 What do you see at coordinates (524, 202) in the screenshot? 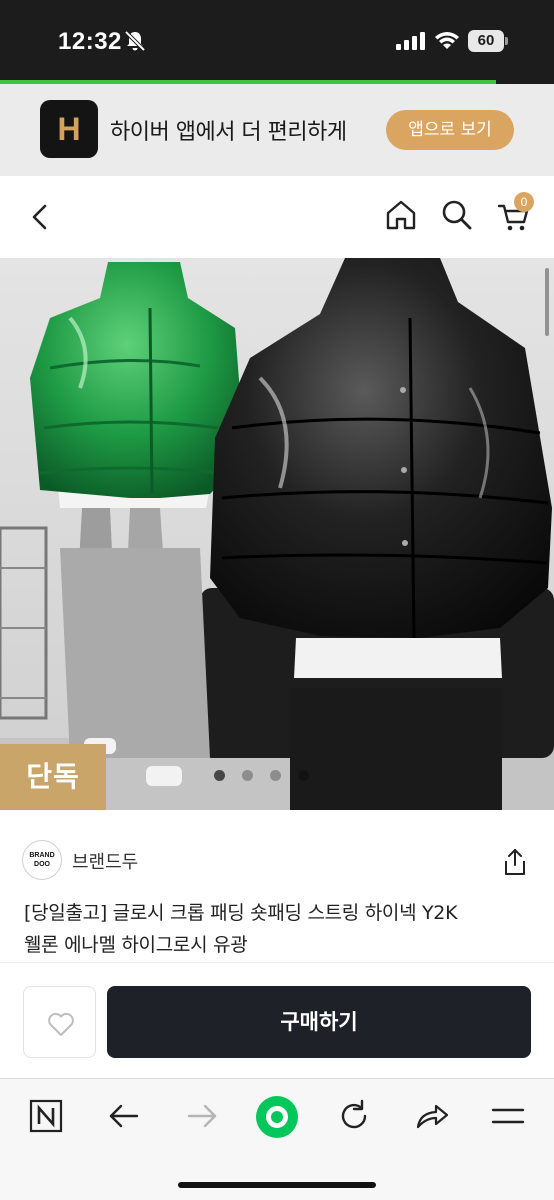
I see `cart-count-badge: 0` at bounding box center [524, 202].